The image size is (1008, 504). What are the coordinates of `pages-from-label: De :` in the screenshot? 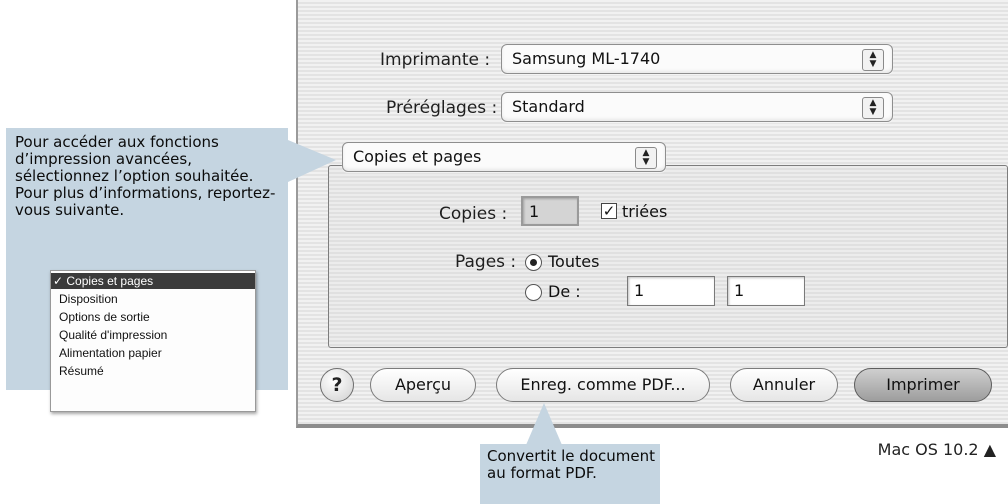 It's located at (564, 291).